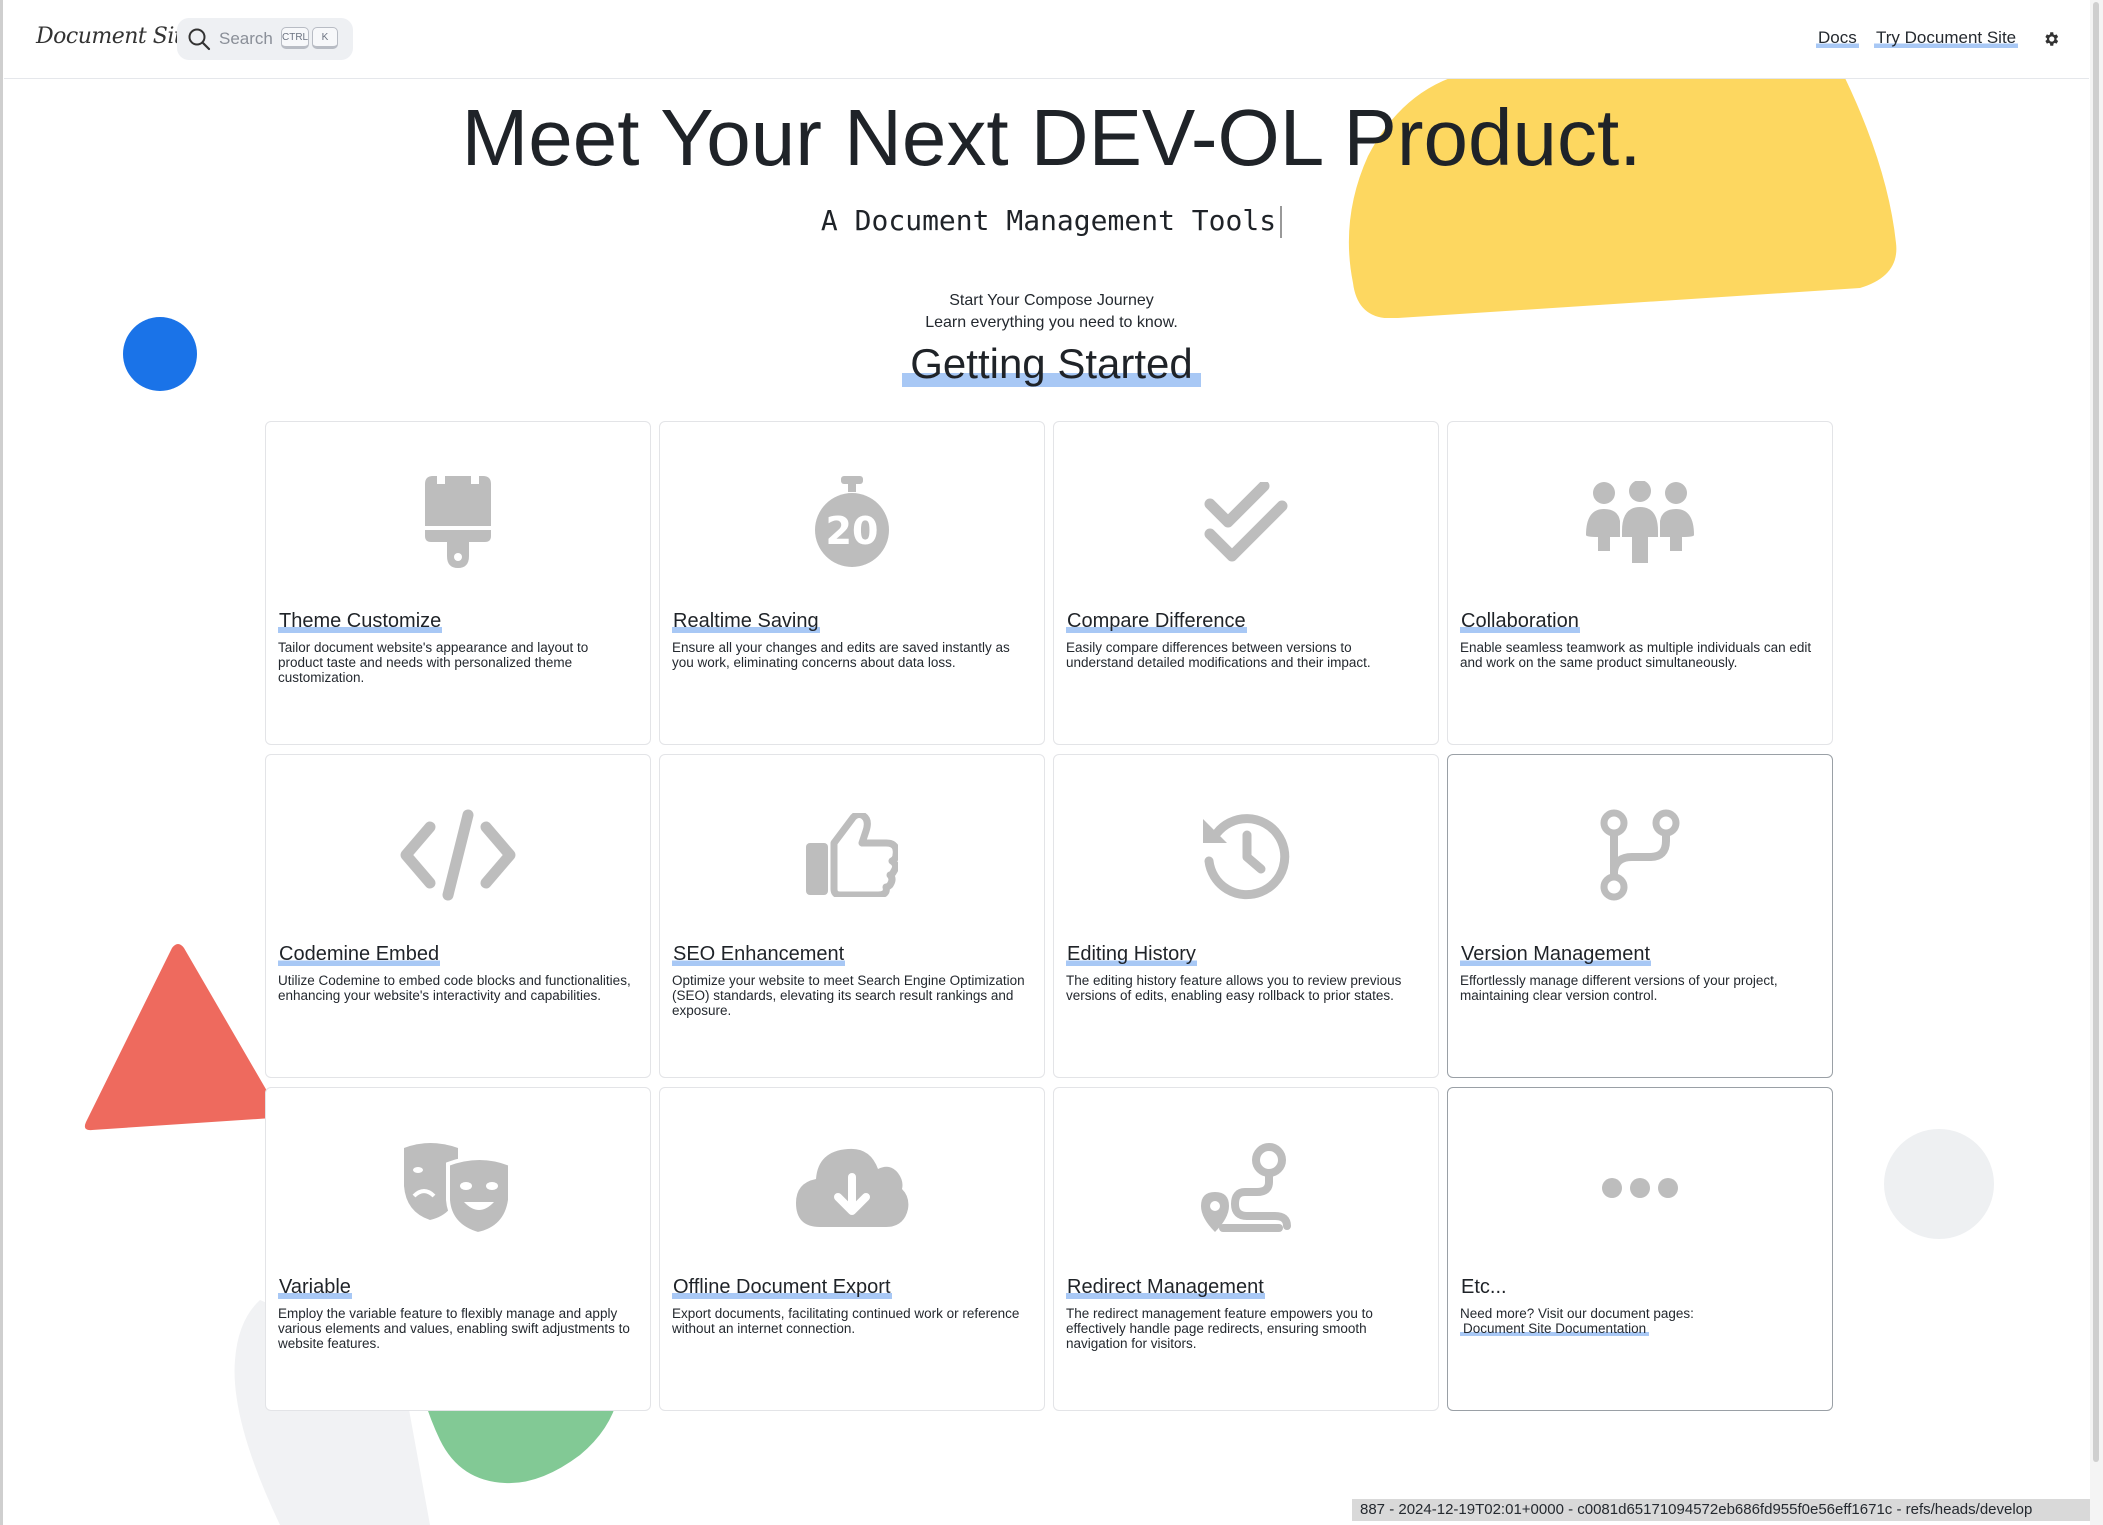 The height and width of the screenshot is (1525, 2103). What do you see at coordinates (1577, 1313) in the screenshot?
I see `card-description-text: Need more? Visit our document pages:` at bounding box center [1577, 1313].